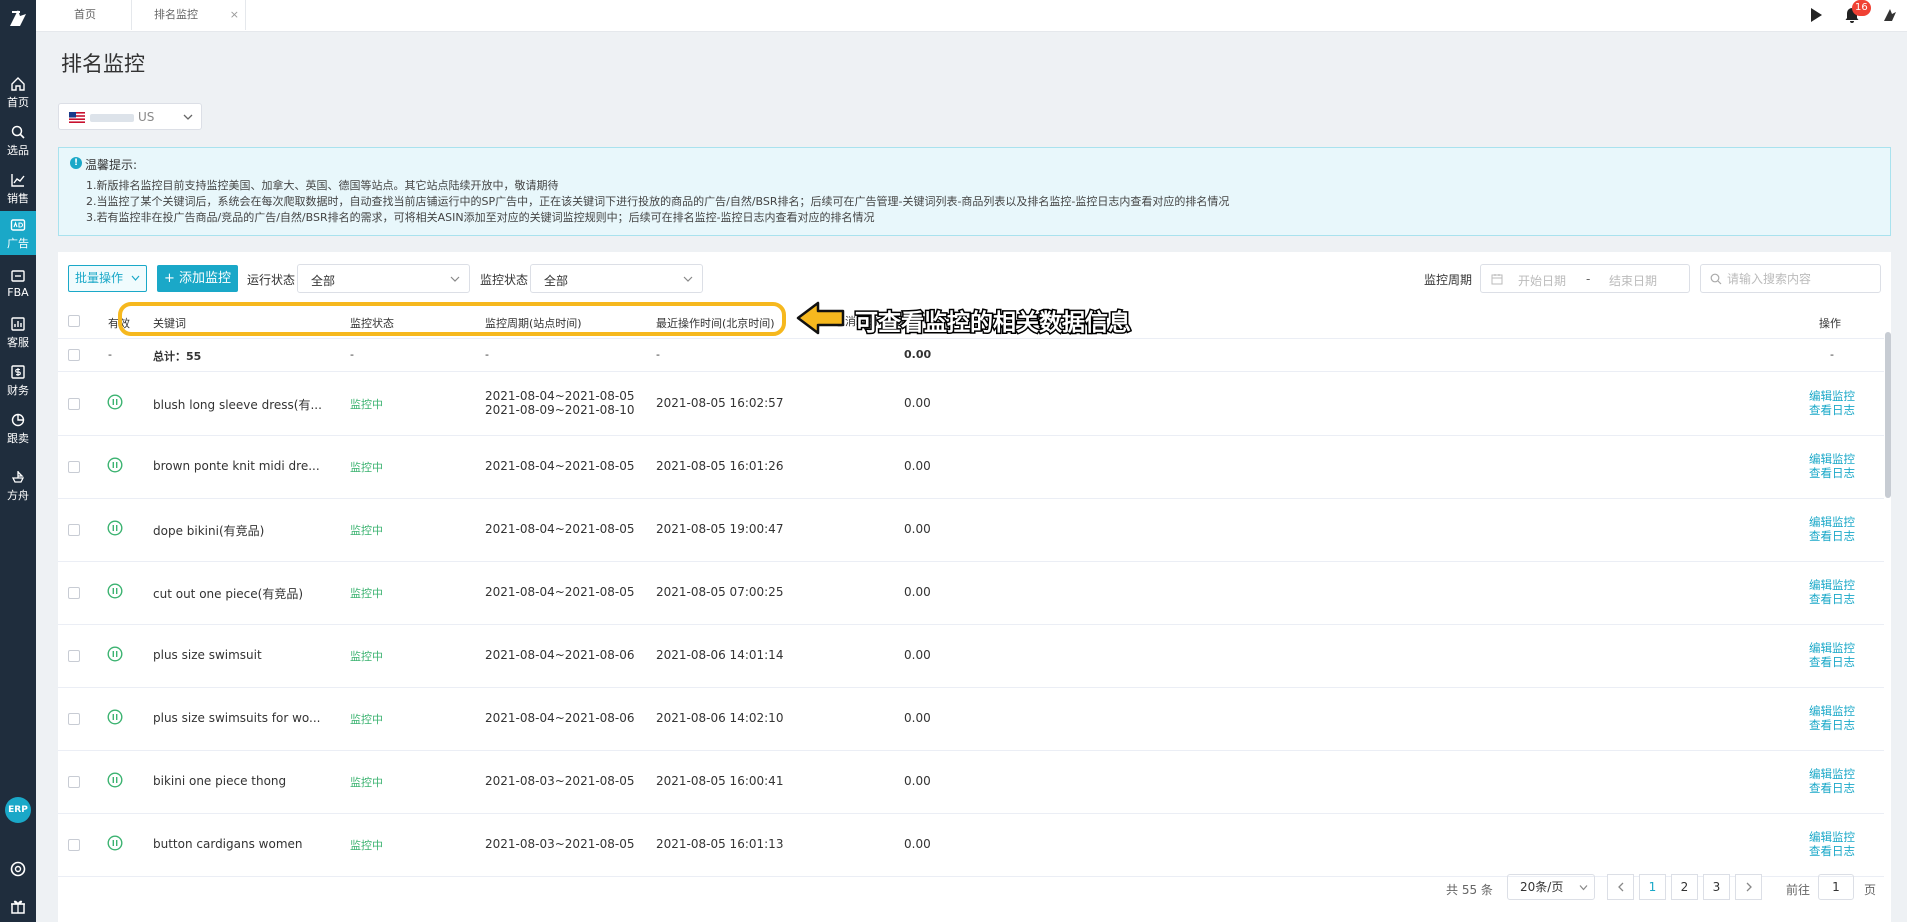  I want to click on goto-page-input: 1, so click(1836, 887).